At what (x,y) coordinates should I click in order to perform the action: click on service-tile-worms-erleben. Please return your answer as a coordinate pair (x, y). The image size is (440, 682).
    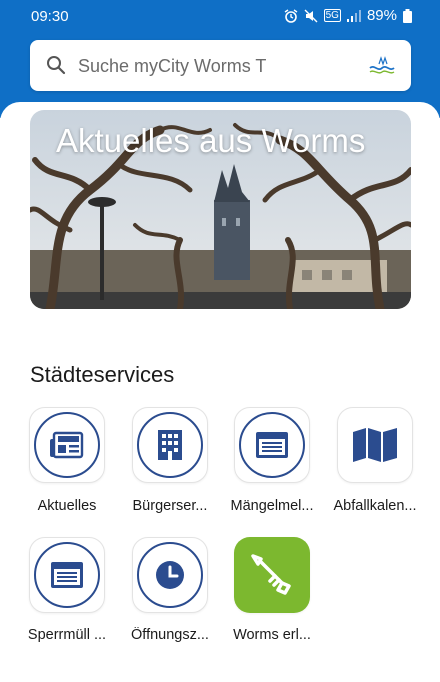
    Looking at the image, I should click on (272, 575).